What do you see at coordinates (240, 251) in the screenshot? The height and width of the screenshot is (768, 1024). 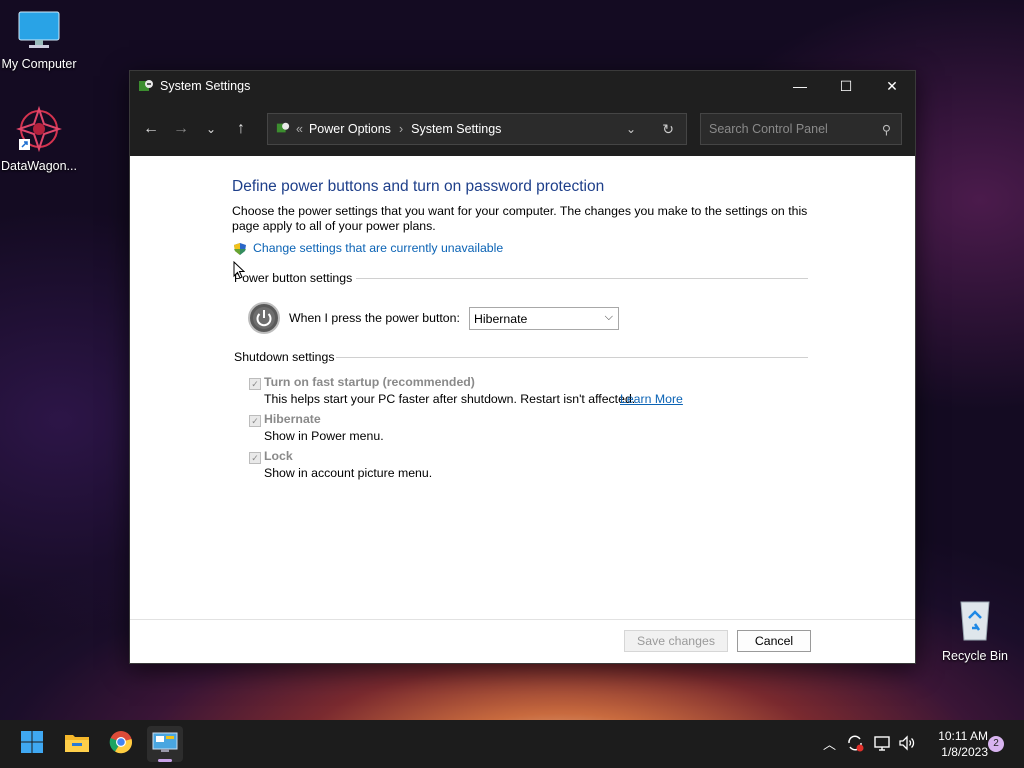 I see `uac-shield-icon` at bounding box center [240, 251].